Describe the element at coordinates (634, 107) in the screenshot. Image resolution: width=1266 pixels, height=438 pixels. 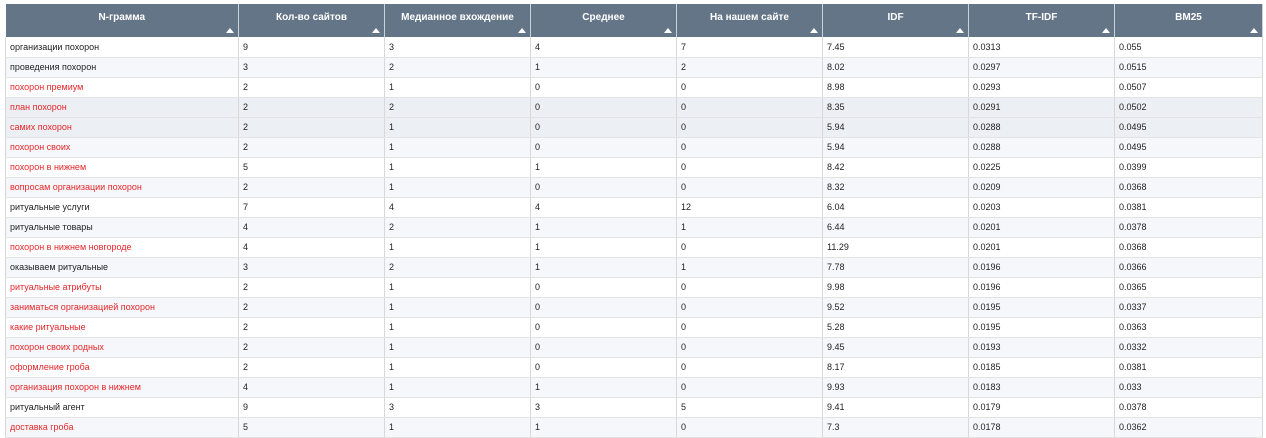
I see `table-row: план похорон 2 2 0 0 8.35 0.0291 0.0502` at that location.